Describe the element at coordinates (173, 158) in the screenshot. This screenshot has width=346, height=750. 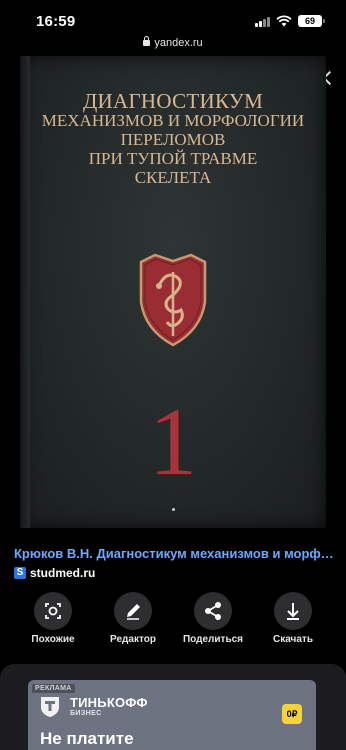
I see `book-title-line: ПРИ ТУПОЙ ТРАВМЕ` at that location.